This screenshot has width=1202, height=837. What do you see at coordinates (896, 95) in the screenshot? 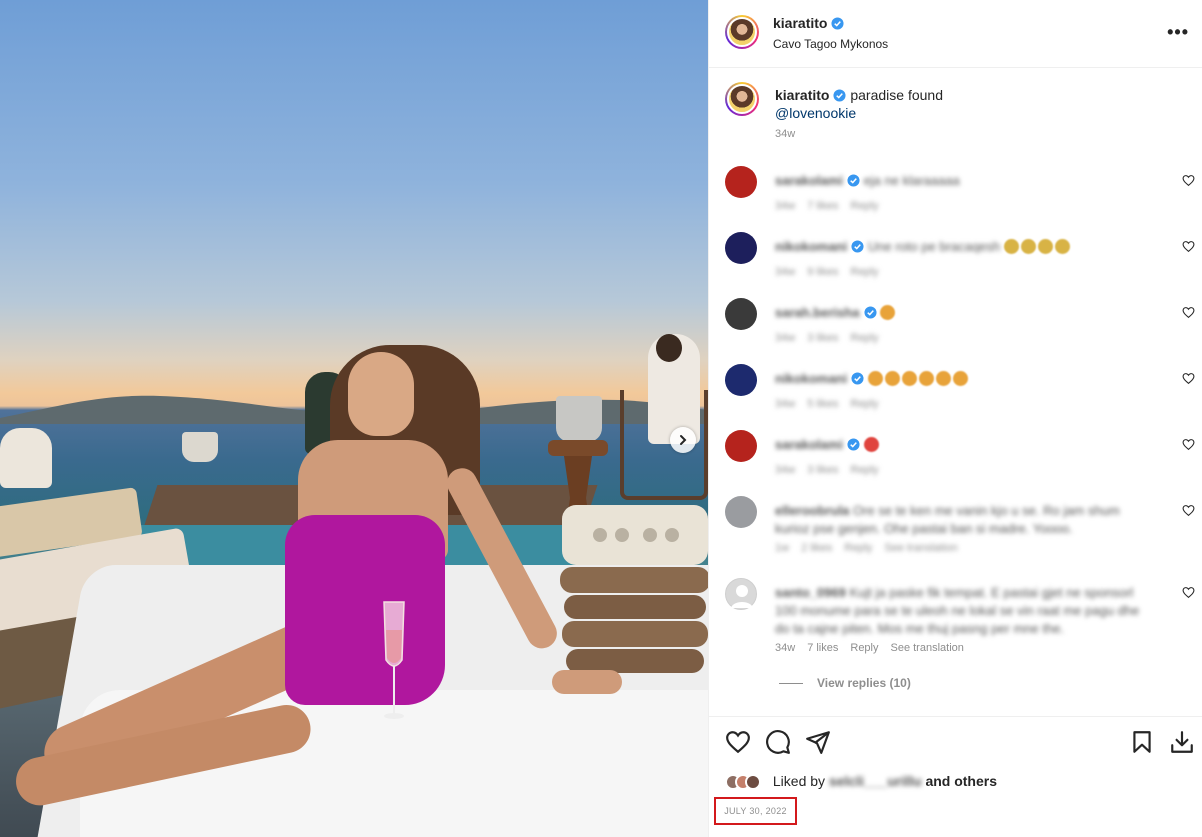
I see `caption-body: paradise found` at bounding box center [896, 95].